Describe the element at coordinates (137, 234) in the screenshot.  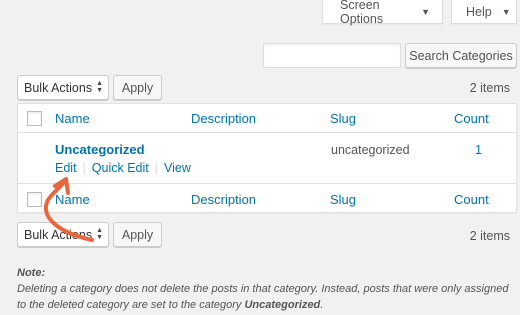
I see `apply-button-bottom: Apply` at that location.